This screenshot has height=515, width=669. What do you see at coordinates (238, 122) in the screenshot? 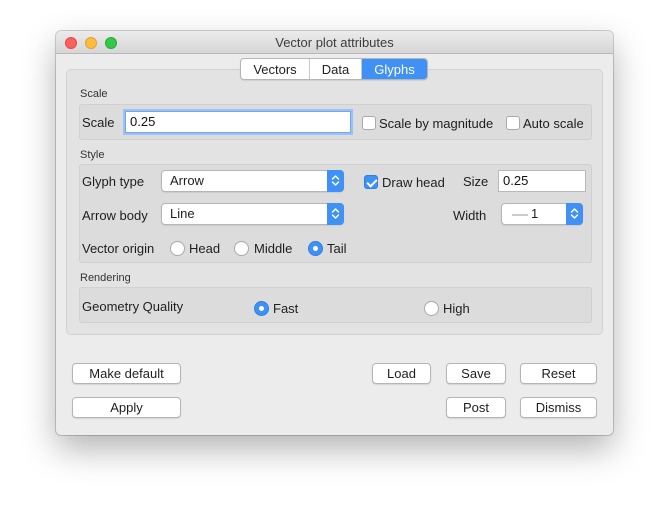
I see `scale-input: 0.25` at bounding box center [238, 122].